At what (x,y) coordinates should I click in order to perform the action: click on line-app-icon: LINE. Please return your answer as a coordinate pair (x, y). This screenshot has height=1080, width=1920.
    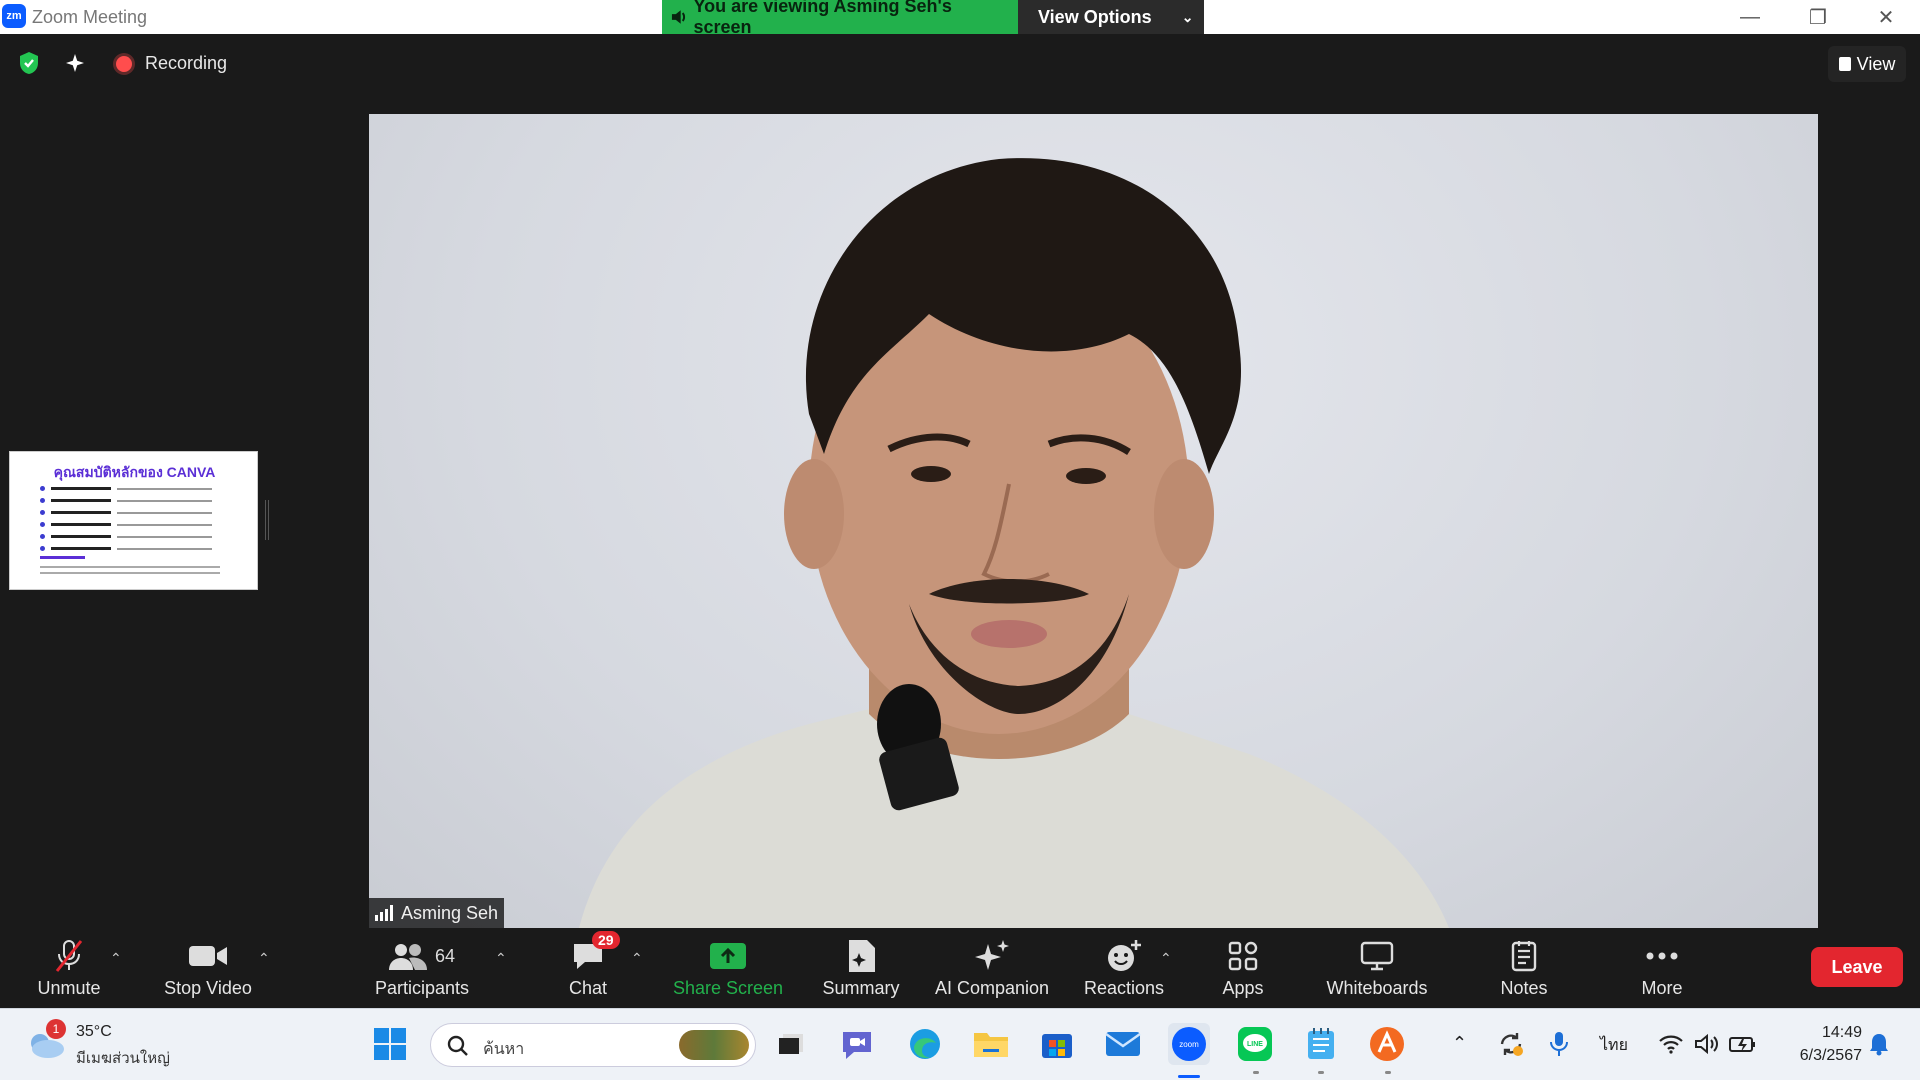
    Looking at the image, I should click on (1255, 1044).